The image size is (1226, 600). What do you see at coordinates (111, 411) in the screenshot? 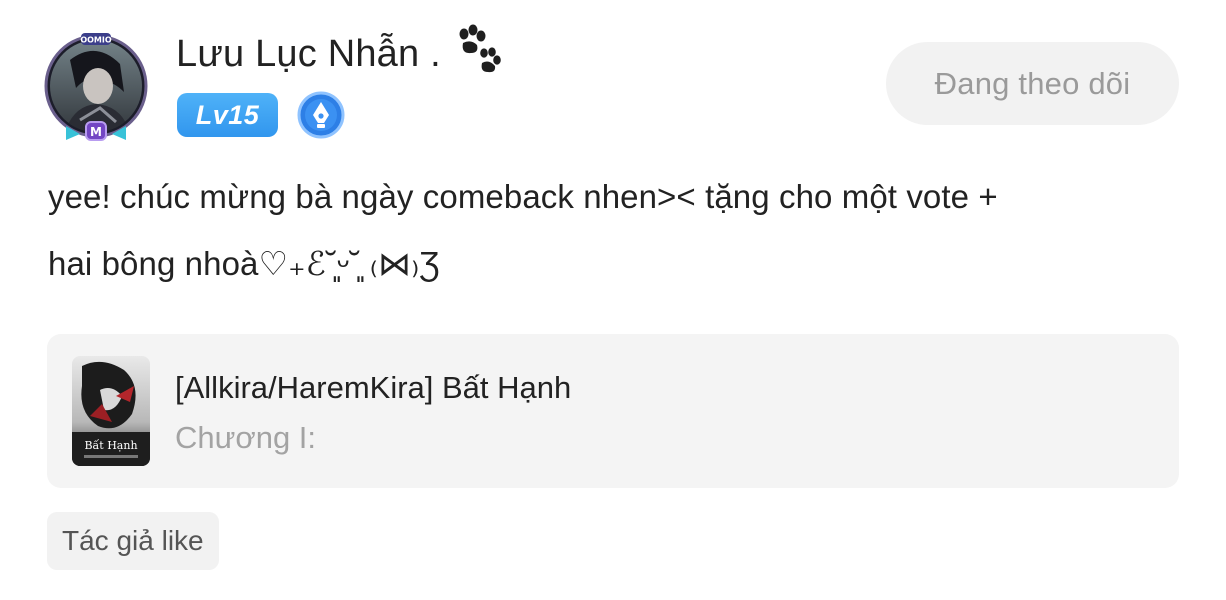
I see `story-cover-image: Bất Hạnh` at bounding box center [111, 411].